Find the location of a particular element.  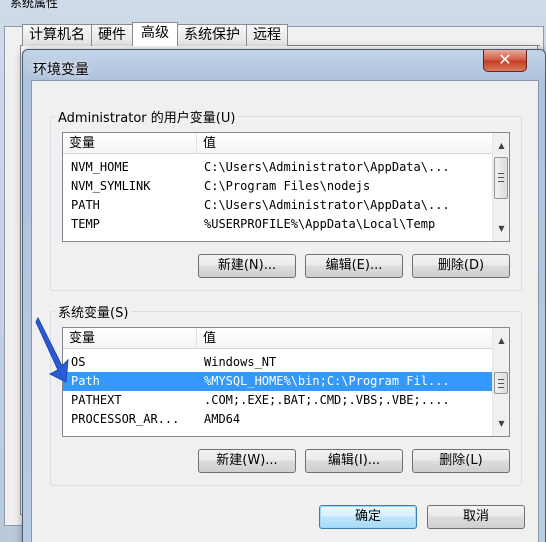

tab-strip: 计算机名 硬件 高级 系统保护 远程 is located at coordinates (155, 34).